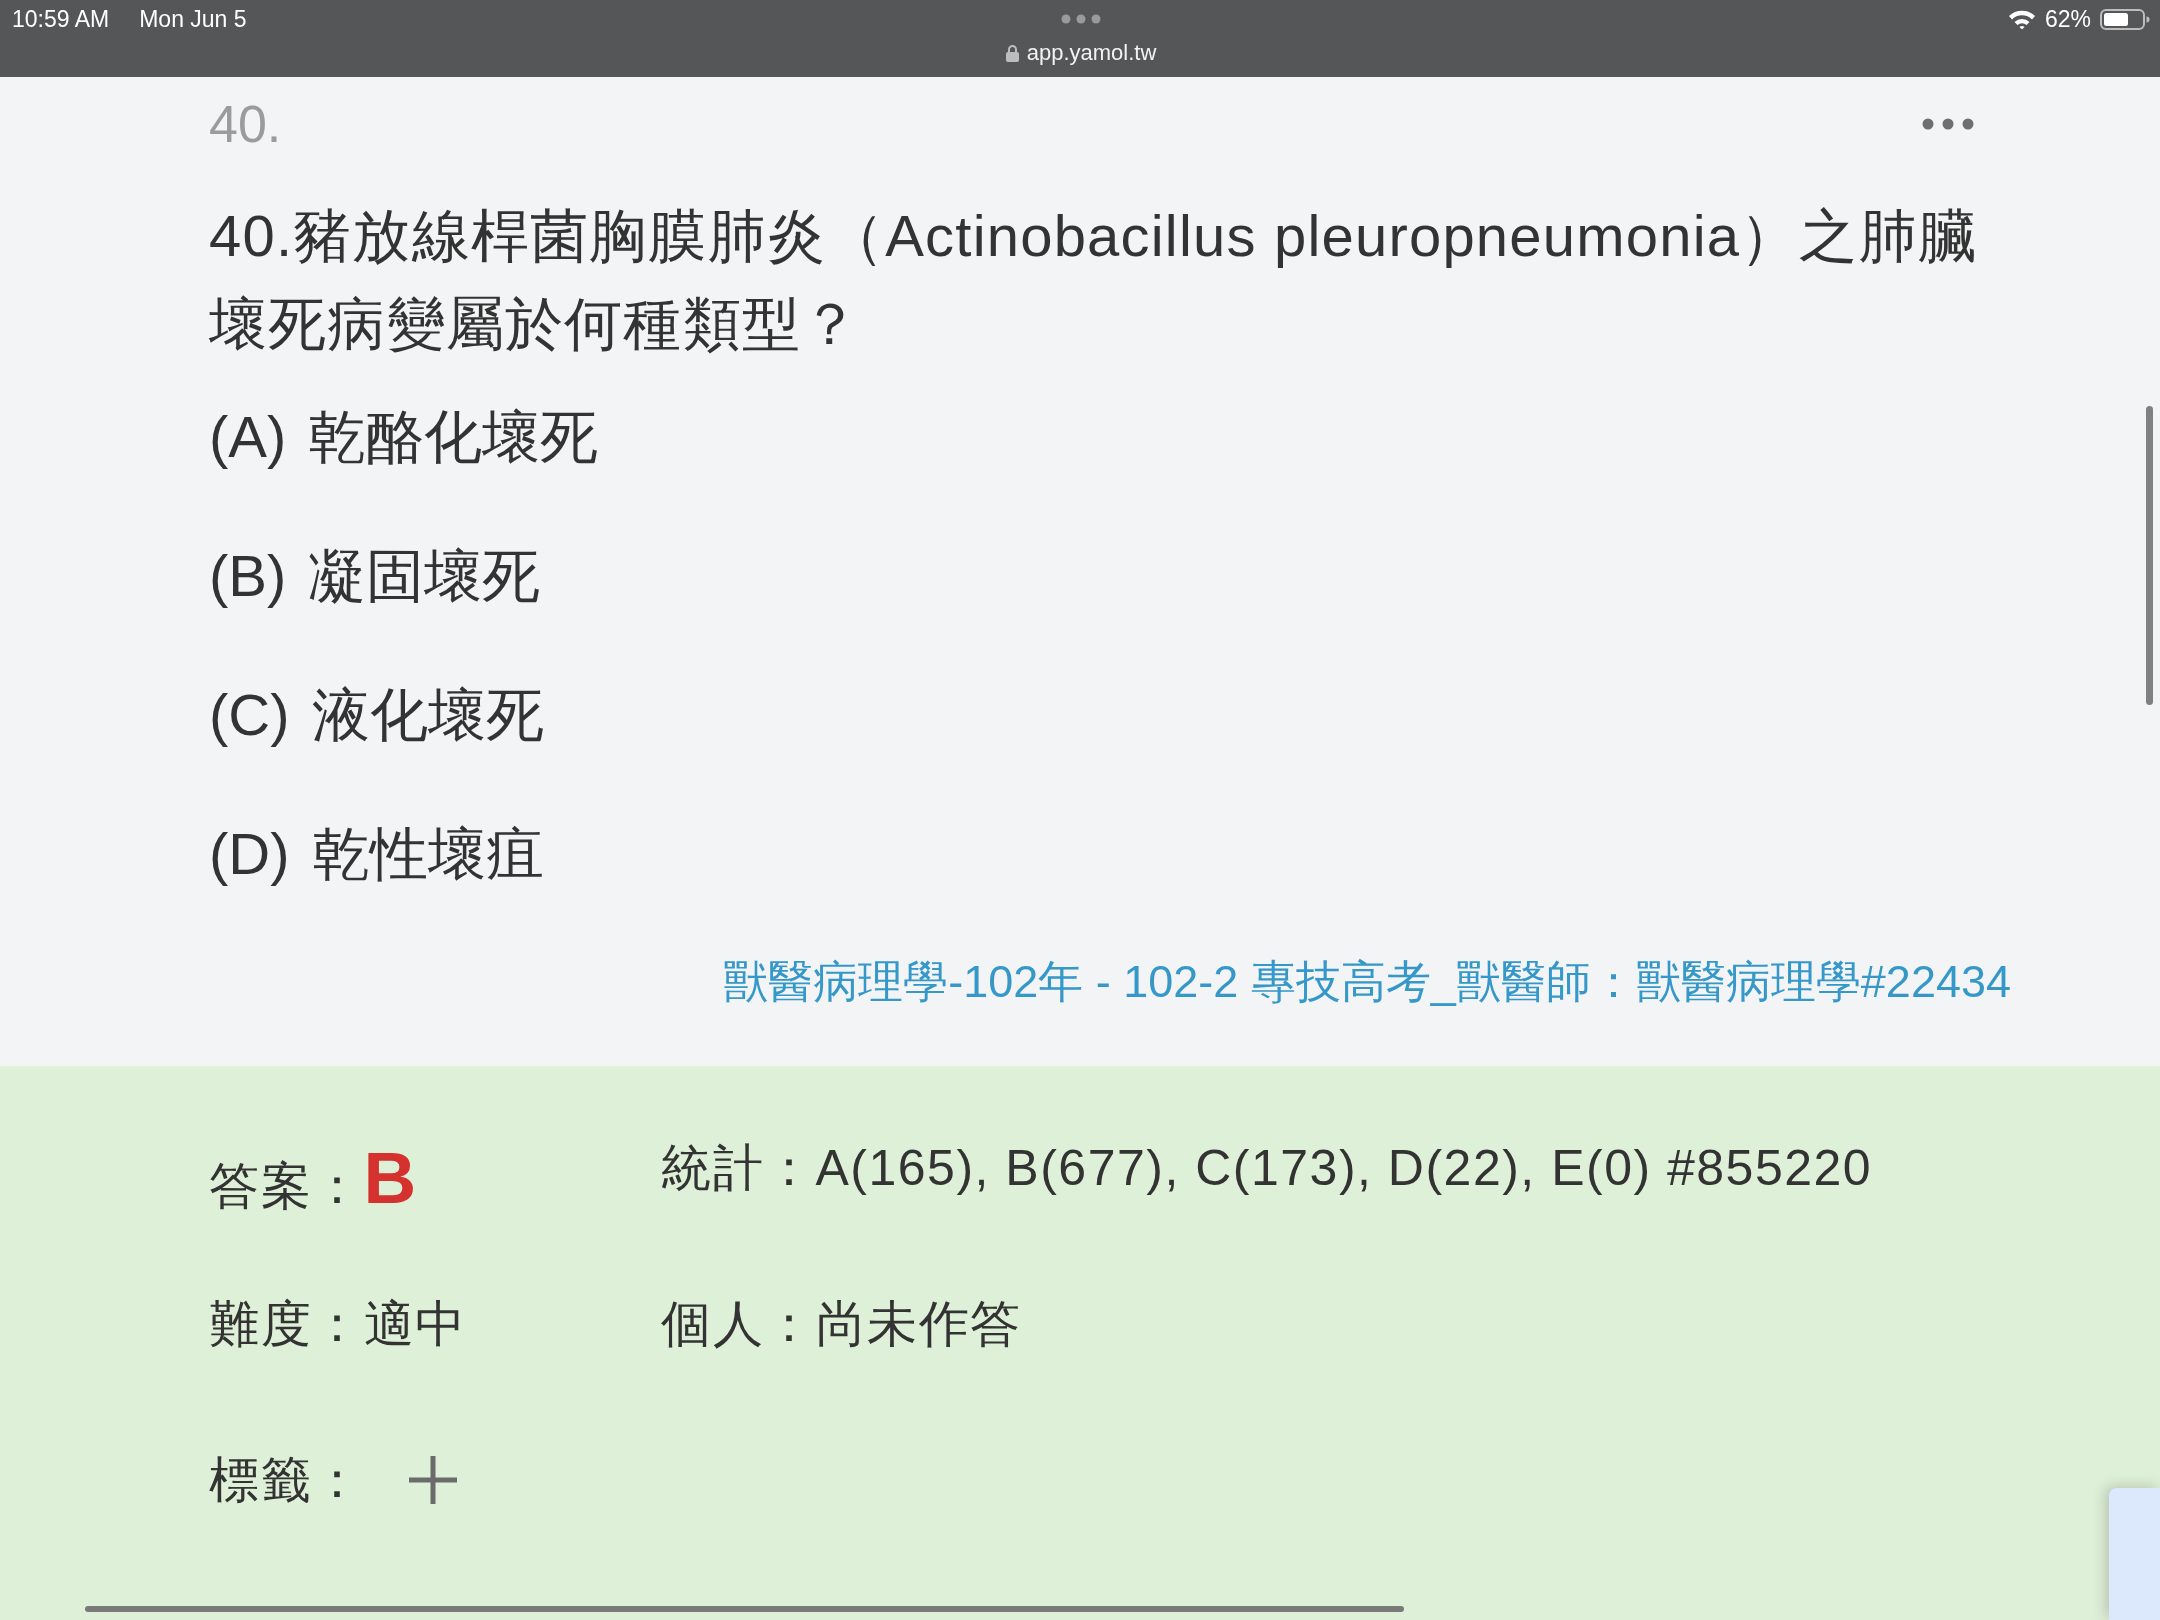  What do you see at coordinates (338, 1324) in the screenshot?
I see `difficulty-text: 難度：適中` at bounding box center [338, 1324].